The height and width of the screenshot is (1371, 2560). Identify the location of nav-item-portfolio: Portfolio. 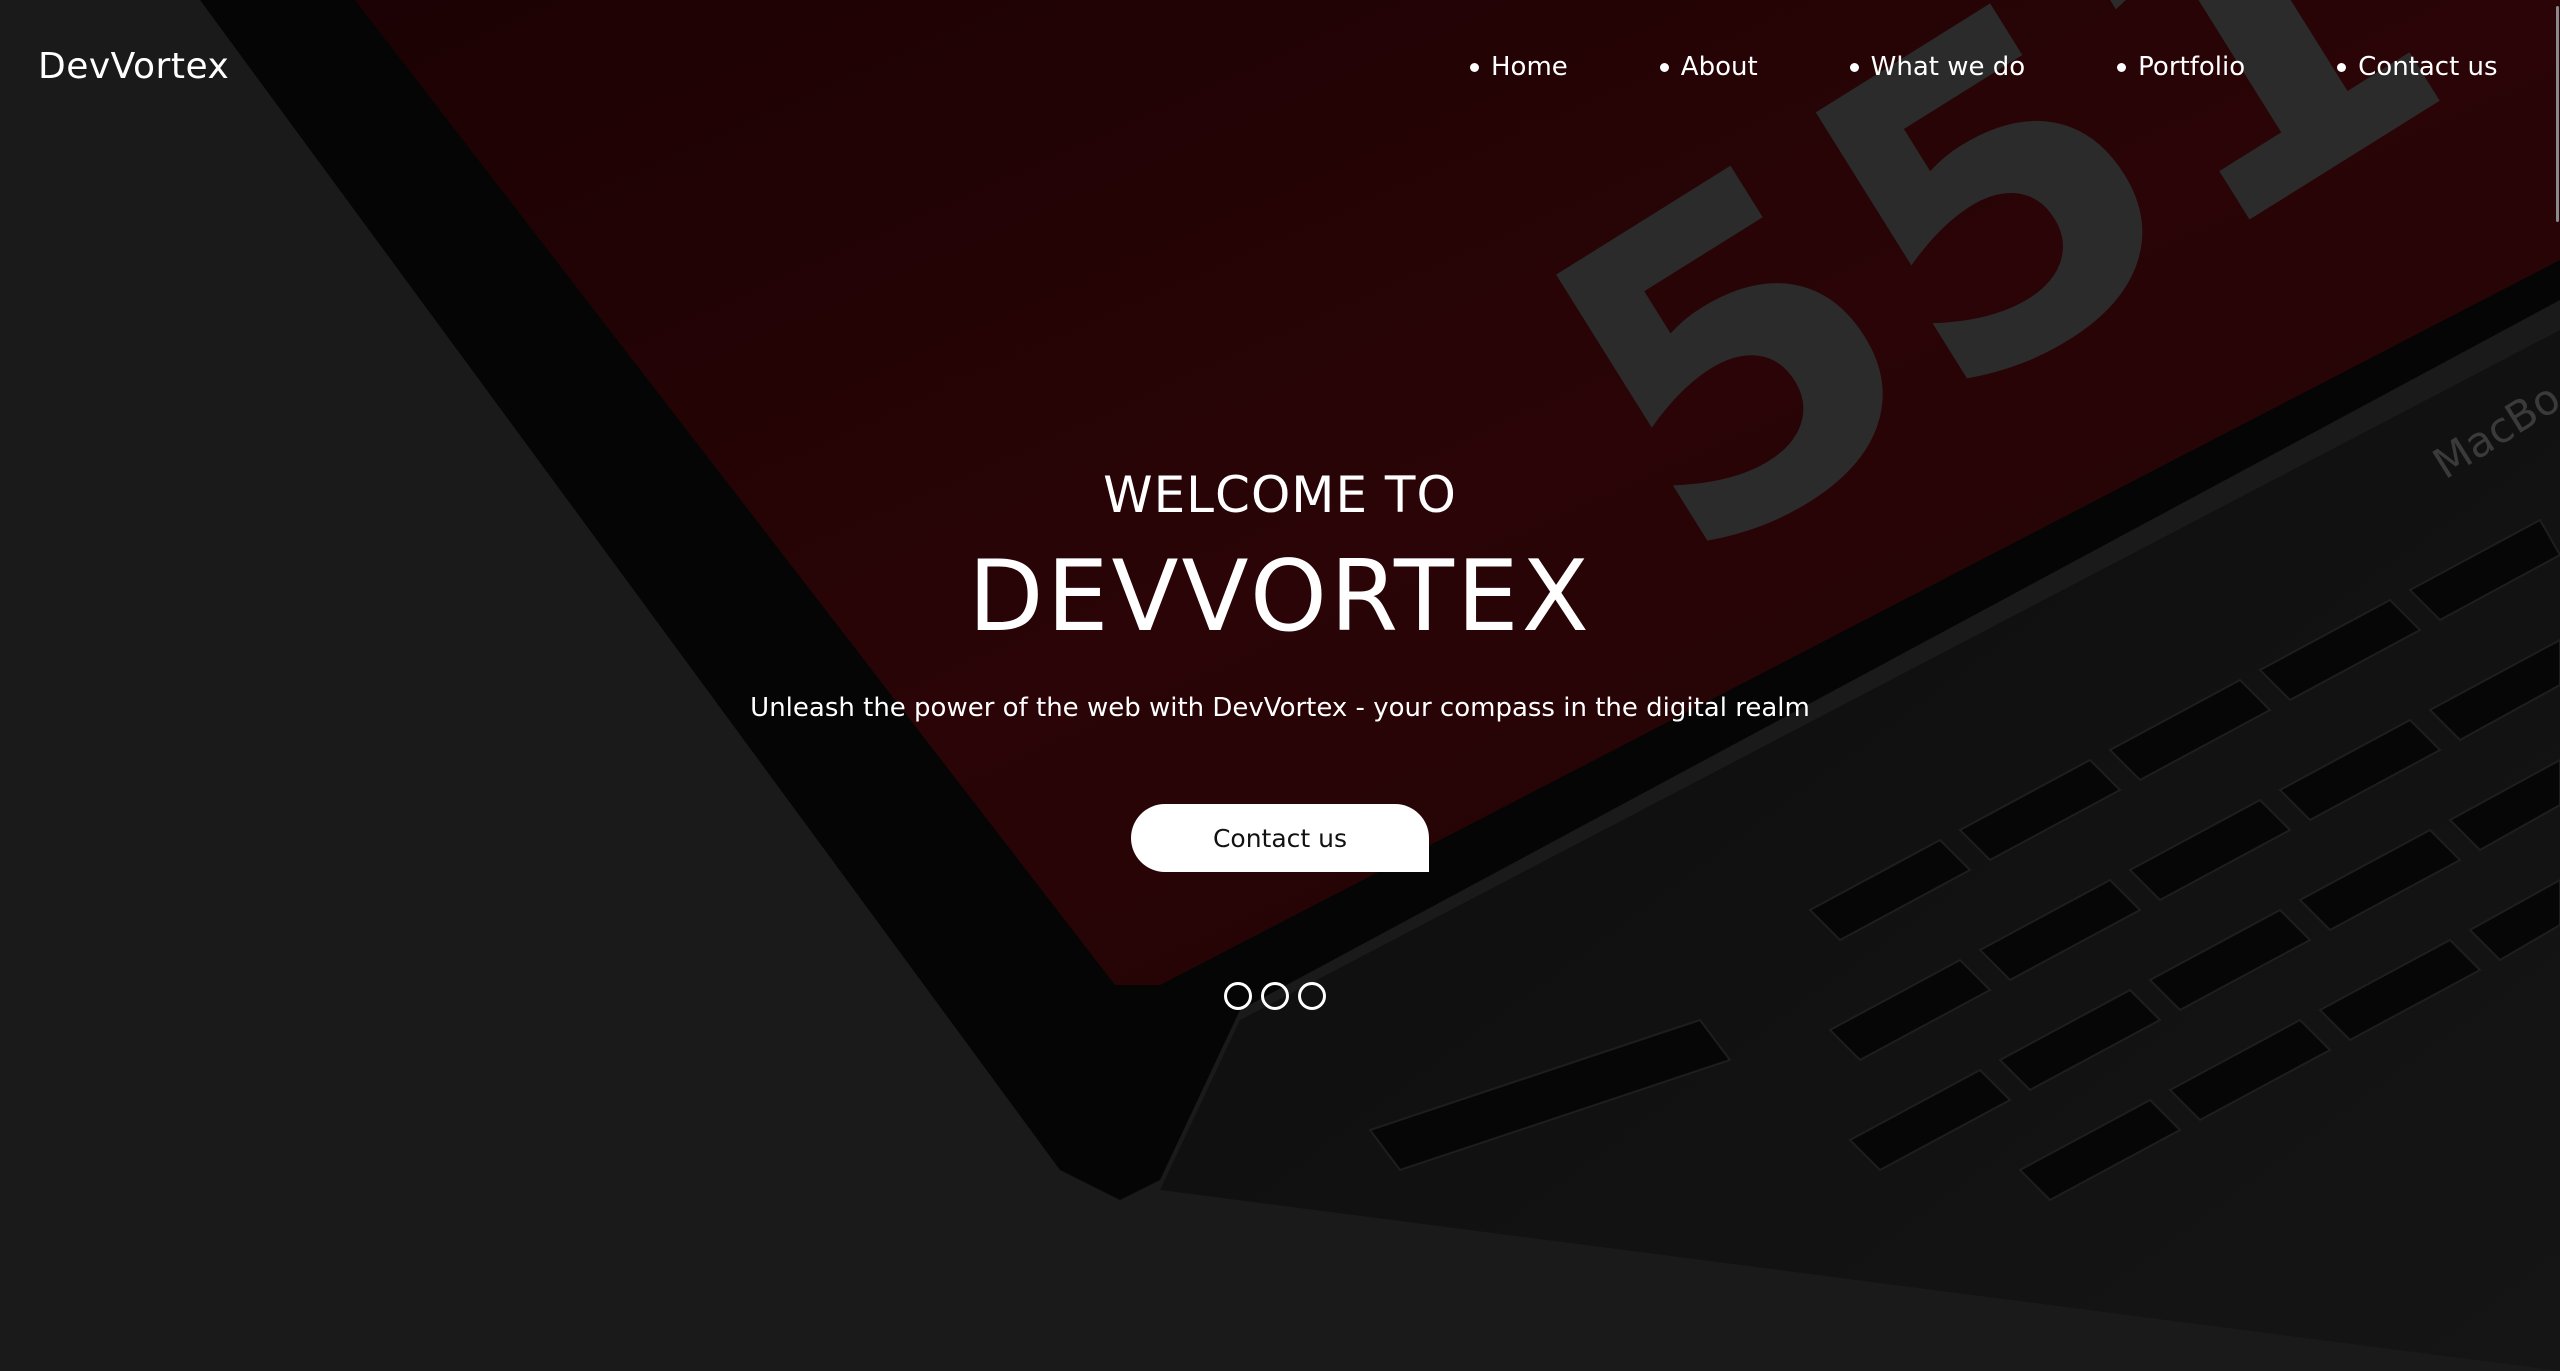
(2181, 67).